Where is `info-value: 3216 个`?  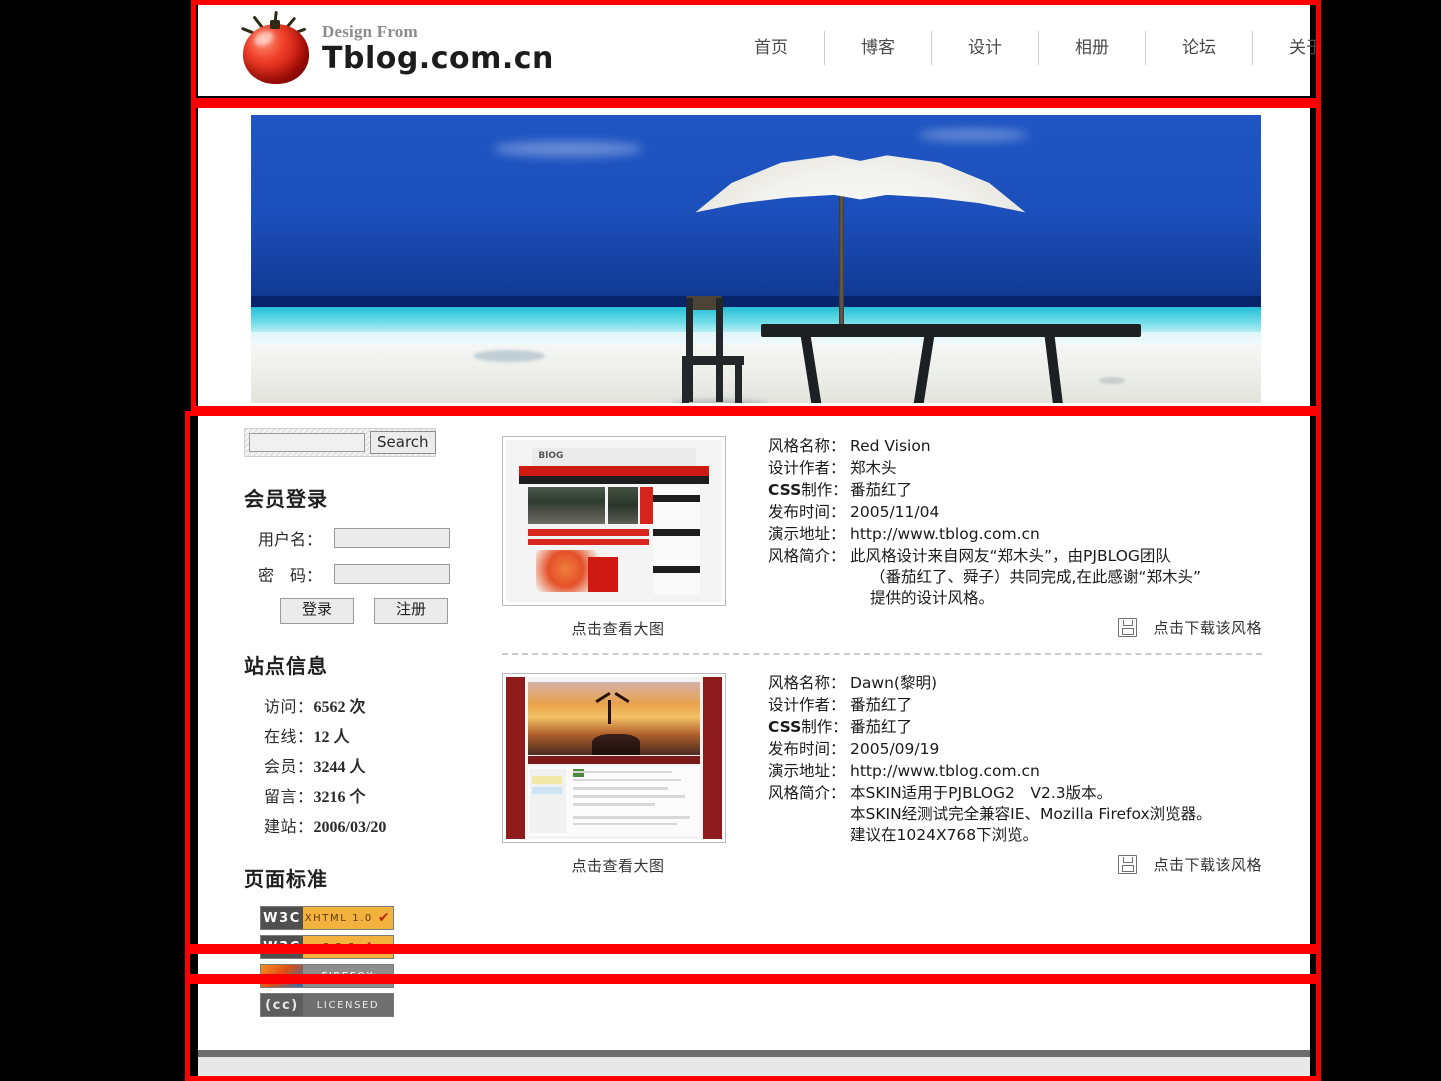 info-value: 3216 个 is located at coordinates (339, 797).